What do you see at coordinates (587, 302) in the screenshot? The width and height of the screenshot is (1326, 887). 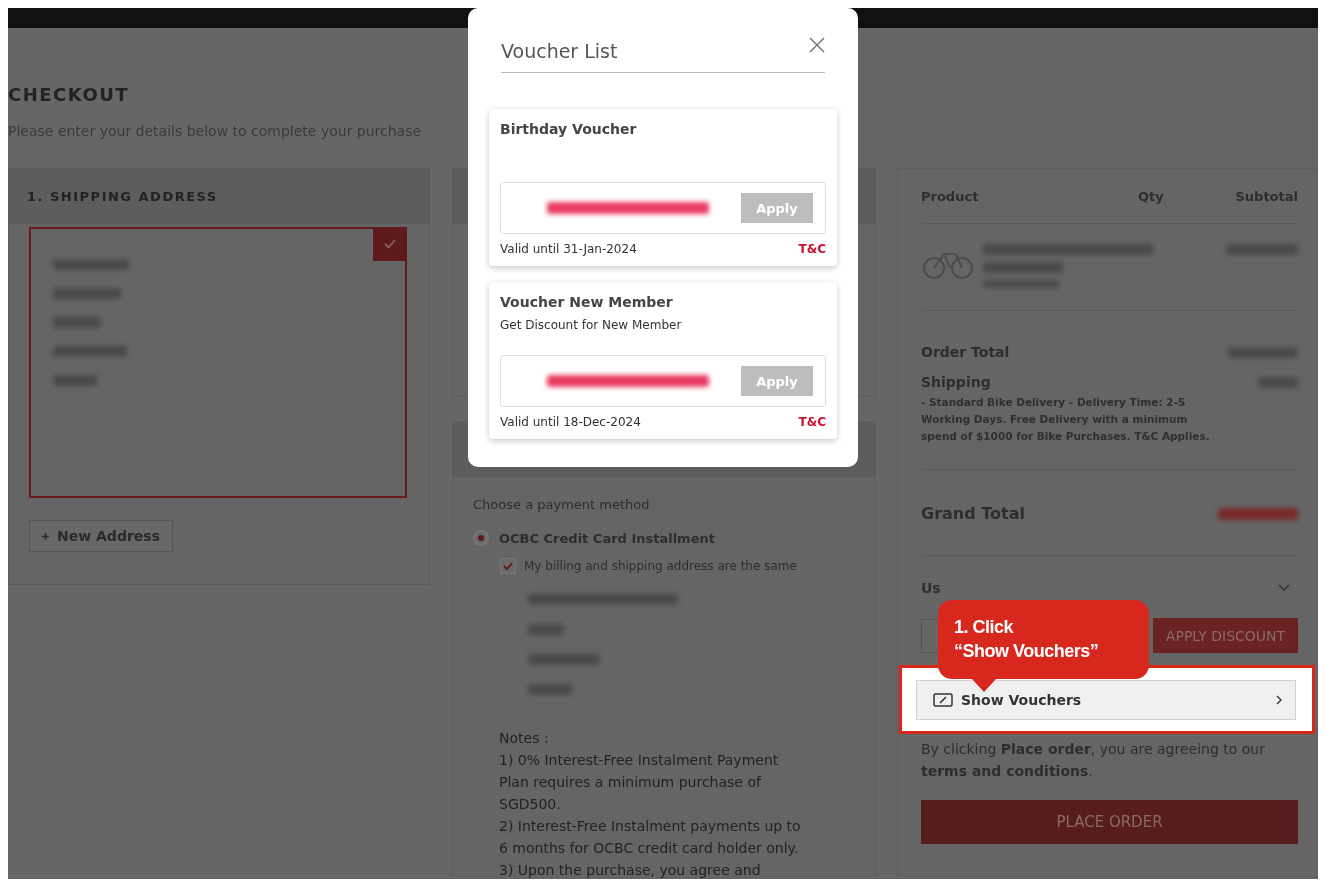 I see `voucher-name: Voucher New Member` at bounding box center [587, 302].